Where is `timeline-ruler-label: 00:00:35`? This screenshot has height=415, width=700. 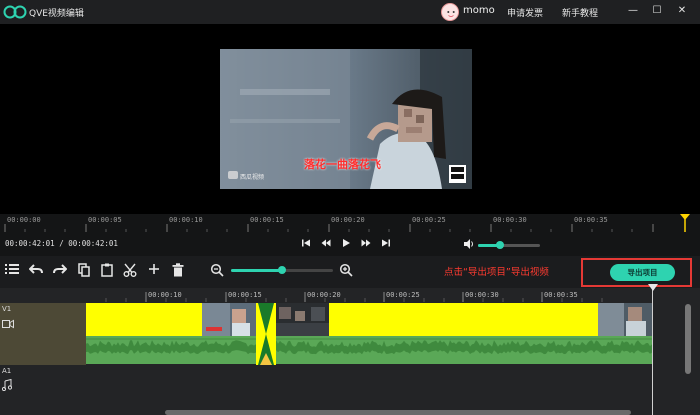 timeline-ruler-label: 00:00:35 is located at coordinates (561, 295).